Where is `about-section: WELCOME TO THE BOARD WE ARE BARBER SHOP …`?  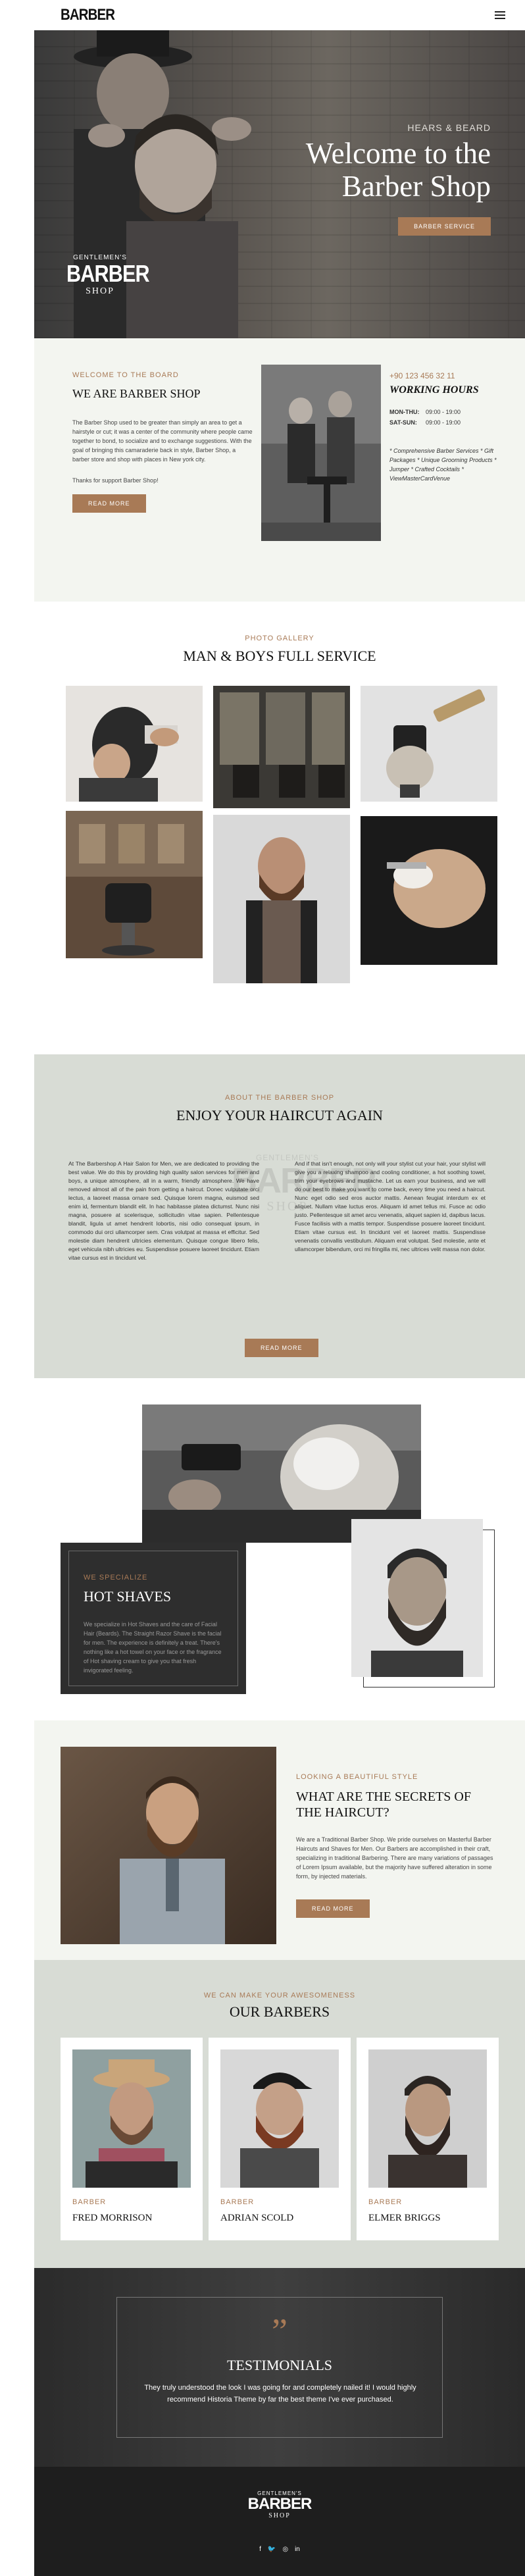 about-section: WELCOME TO THE BOARD WE ARE BARBER SHOP … is located at coordinates (280, 470).